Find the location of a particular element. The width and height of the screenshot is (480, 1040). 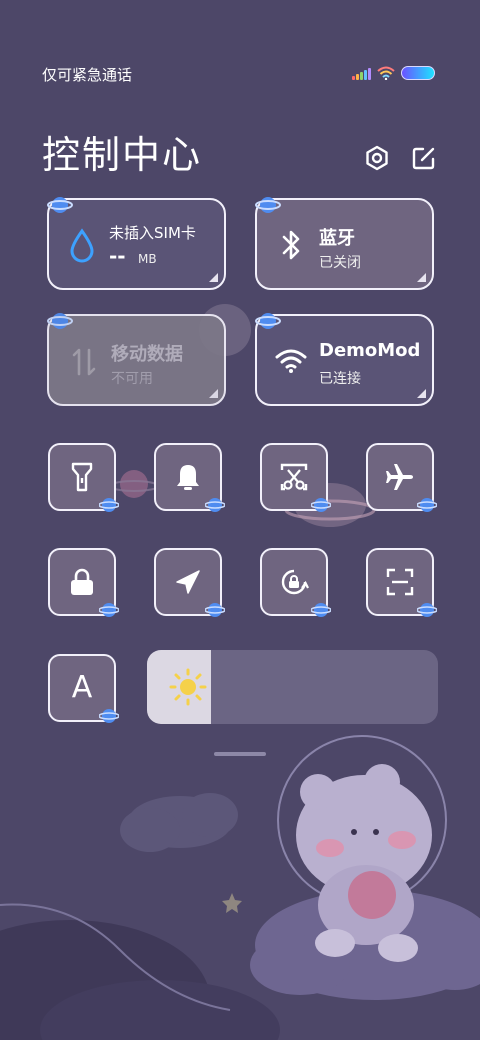

lock-screen-toggle is located at coordinates (83, 582).